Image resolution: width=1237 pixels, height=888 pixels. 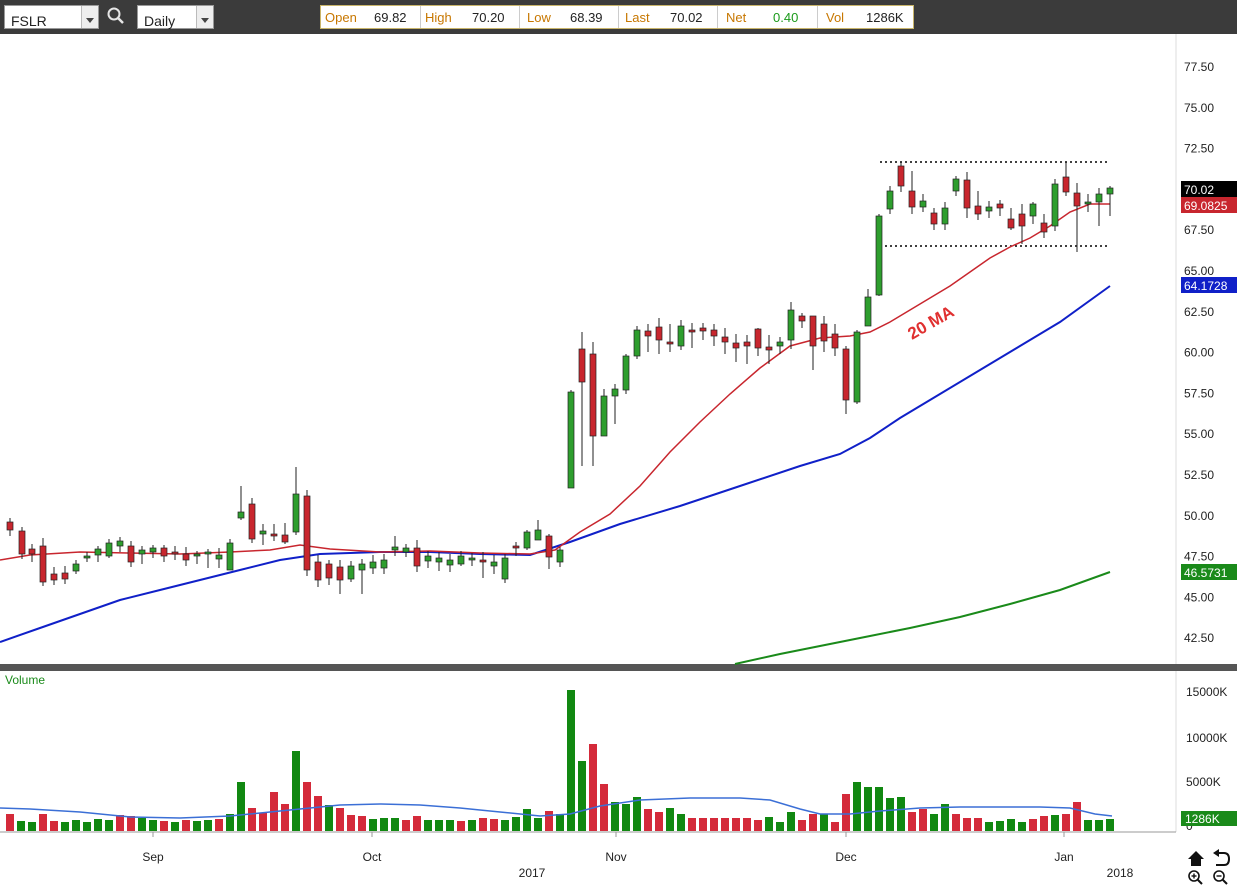 What do you see at coordinates (1209, 572) in the screenshot?
I see `ma200-tag: 46.5731` at bounding box center [1209, 572].